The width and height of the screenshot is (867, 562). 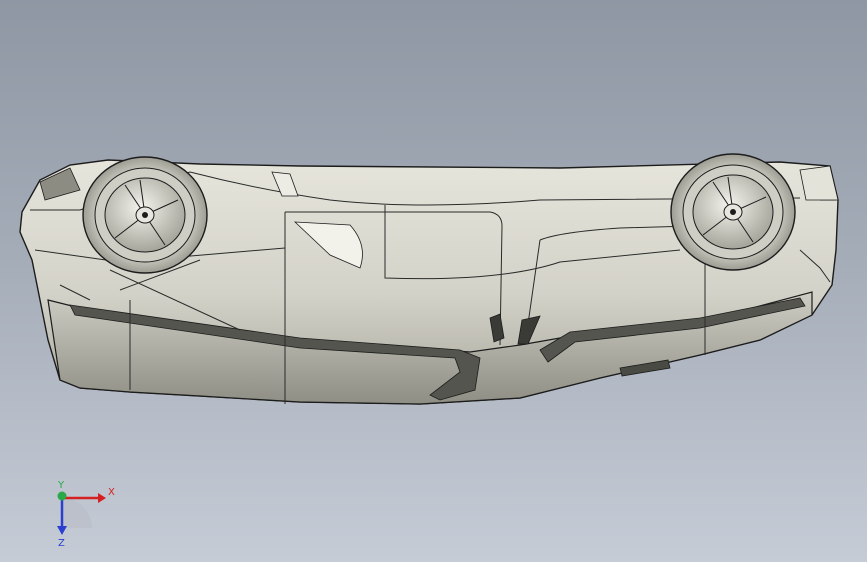 I want to click on wheel-right, so click(x=733, y=212).